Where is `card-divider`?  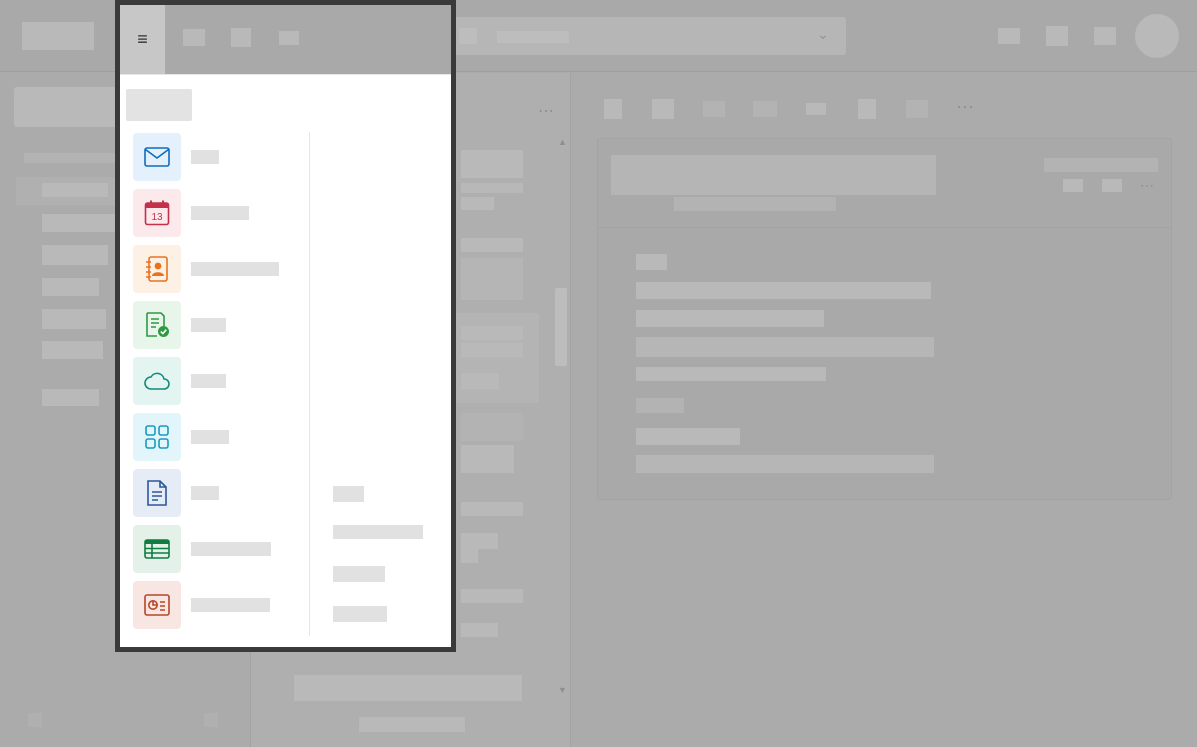
card-divider is located at coordinates (884, 227).